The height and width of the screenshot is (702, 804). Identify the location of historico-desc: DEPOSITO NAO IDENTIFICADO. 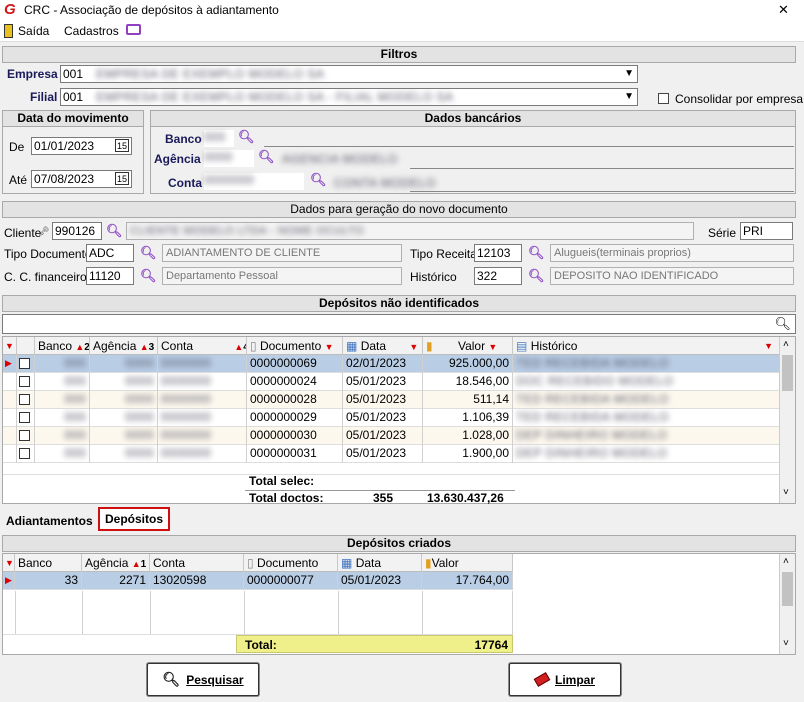
(636, 276).